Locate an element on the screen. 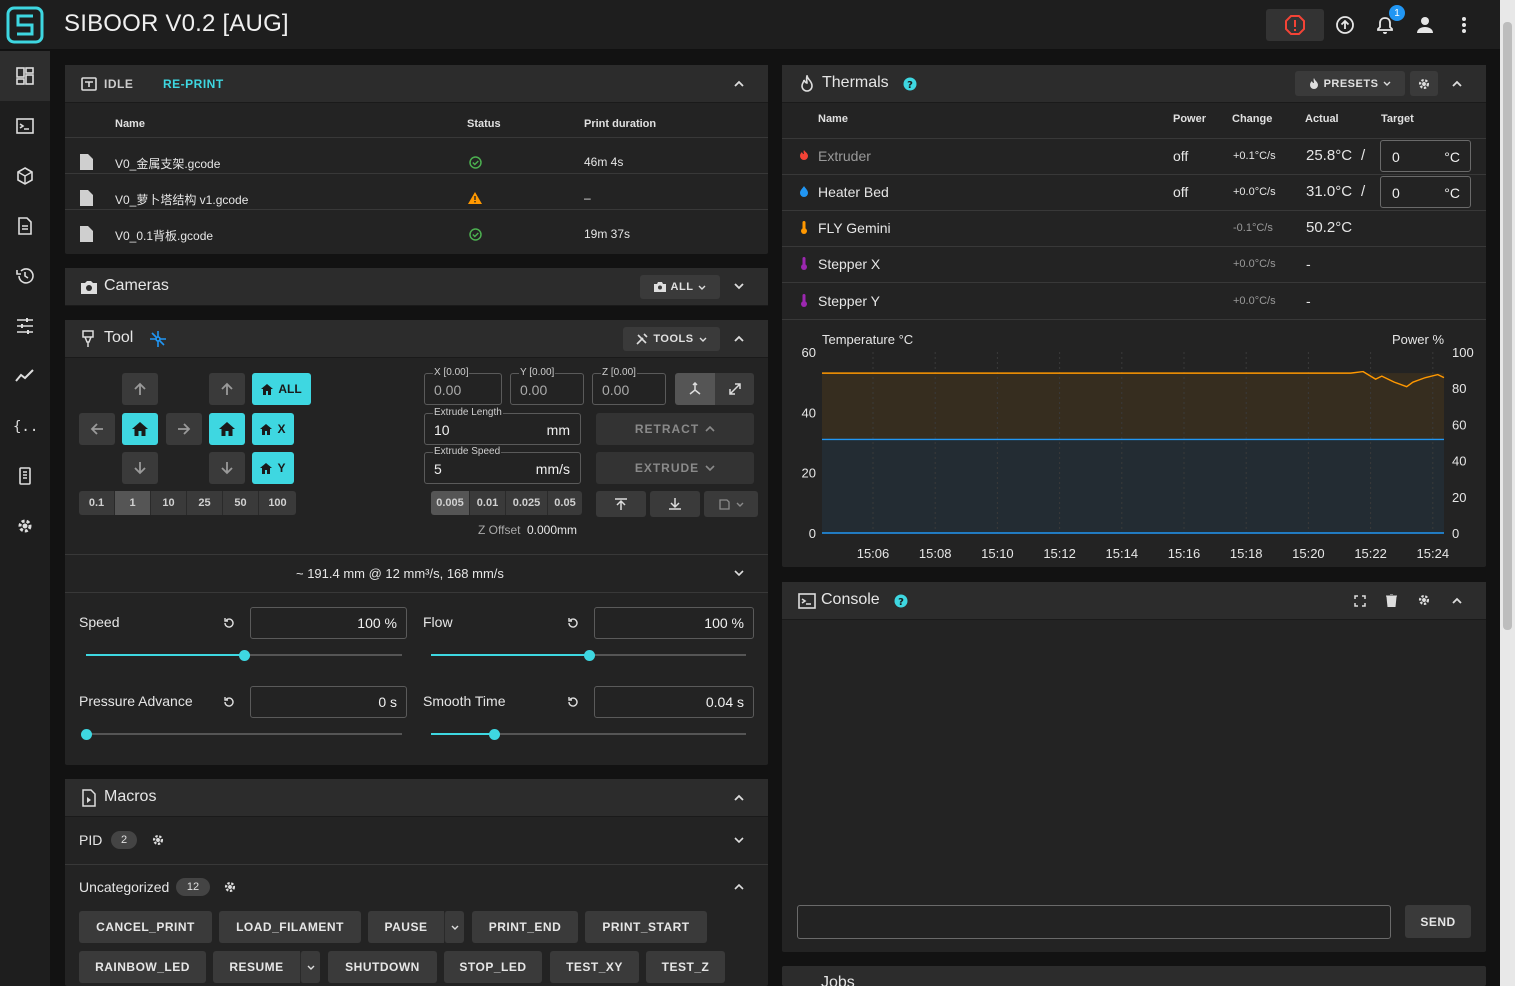  step-option-selected: 1 is located at coordinates (133, 503).